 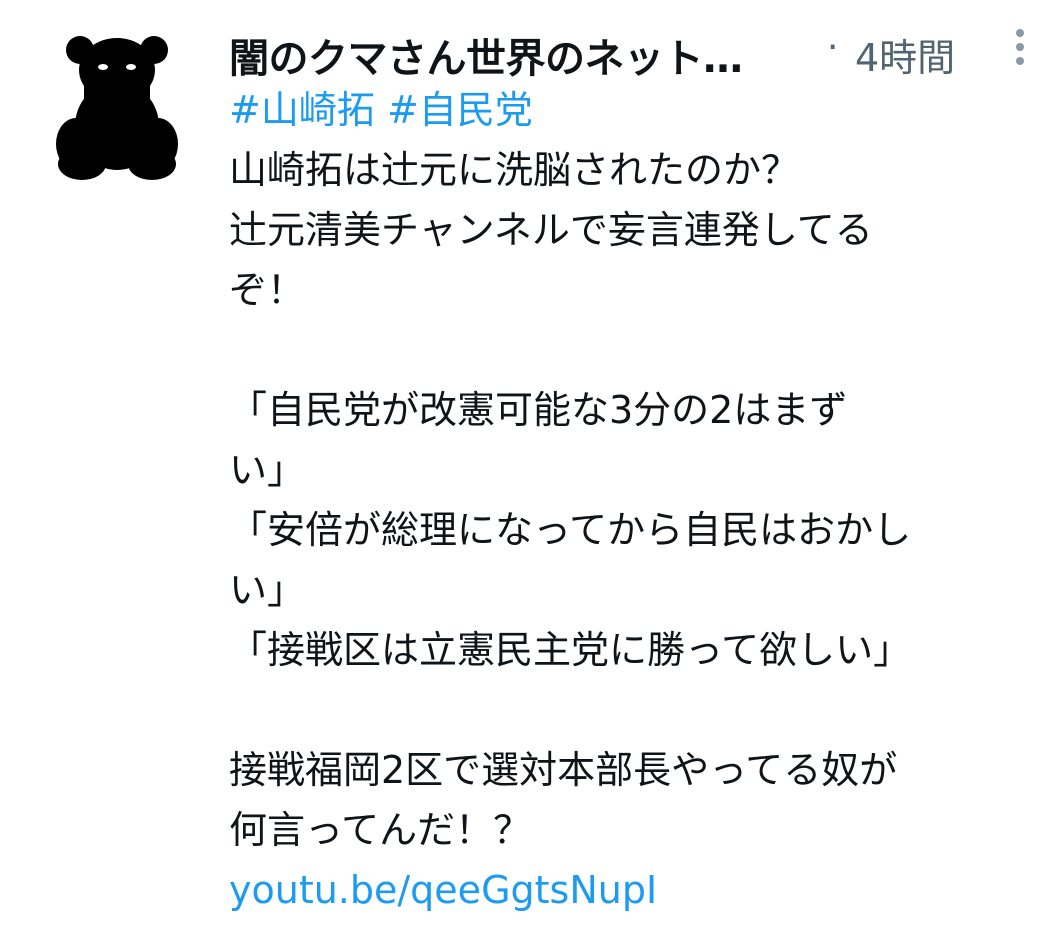 I want to click on timestamp: 4時間, so click(x=905, y=54).